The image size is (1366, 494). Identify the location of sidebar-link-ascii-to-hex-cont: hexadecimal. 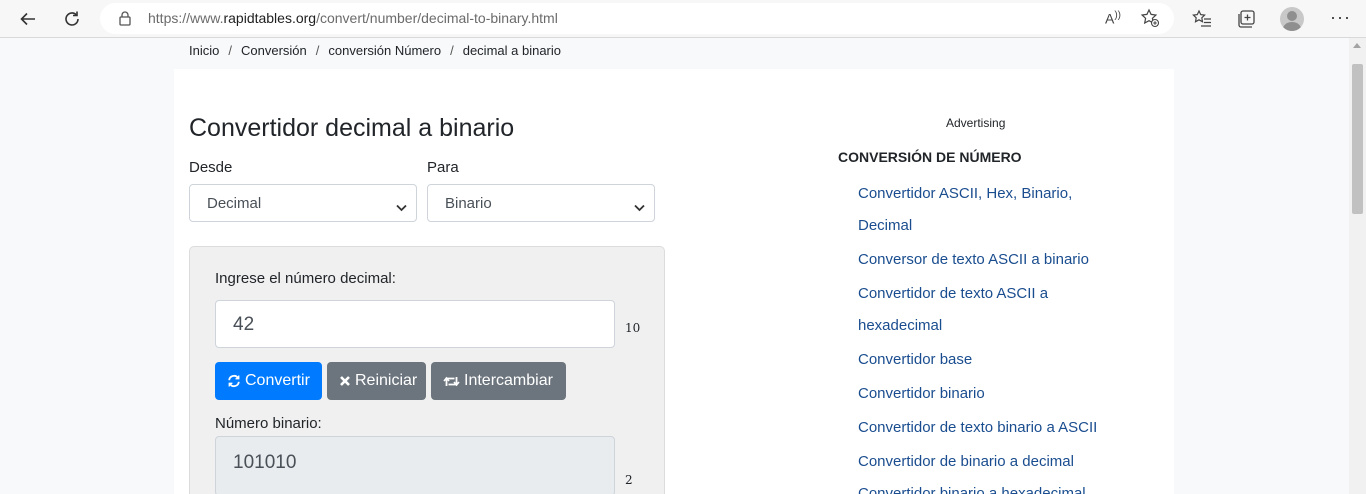
(900, 325).